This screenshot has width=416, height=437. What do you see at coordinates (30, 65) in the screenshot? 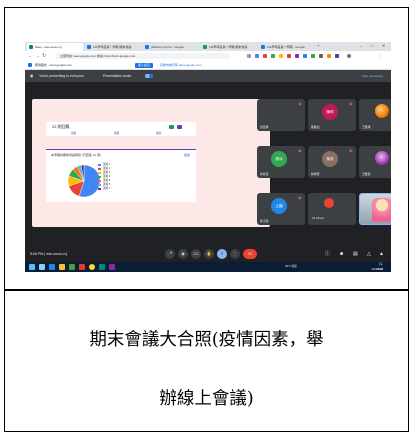
I see `apps-icon` at bounding box center [30, 65].